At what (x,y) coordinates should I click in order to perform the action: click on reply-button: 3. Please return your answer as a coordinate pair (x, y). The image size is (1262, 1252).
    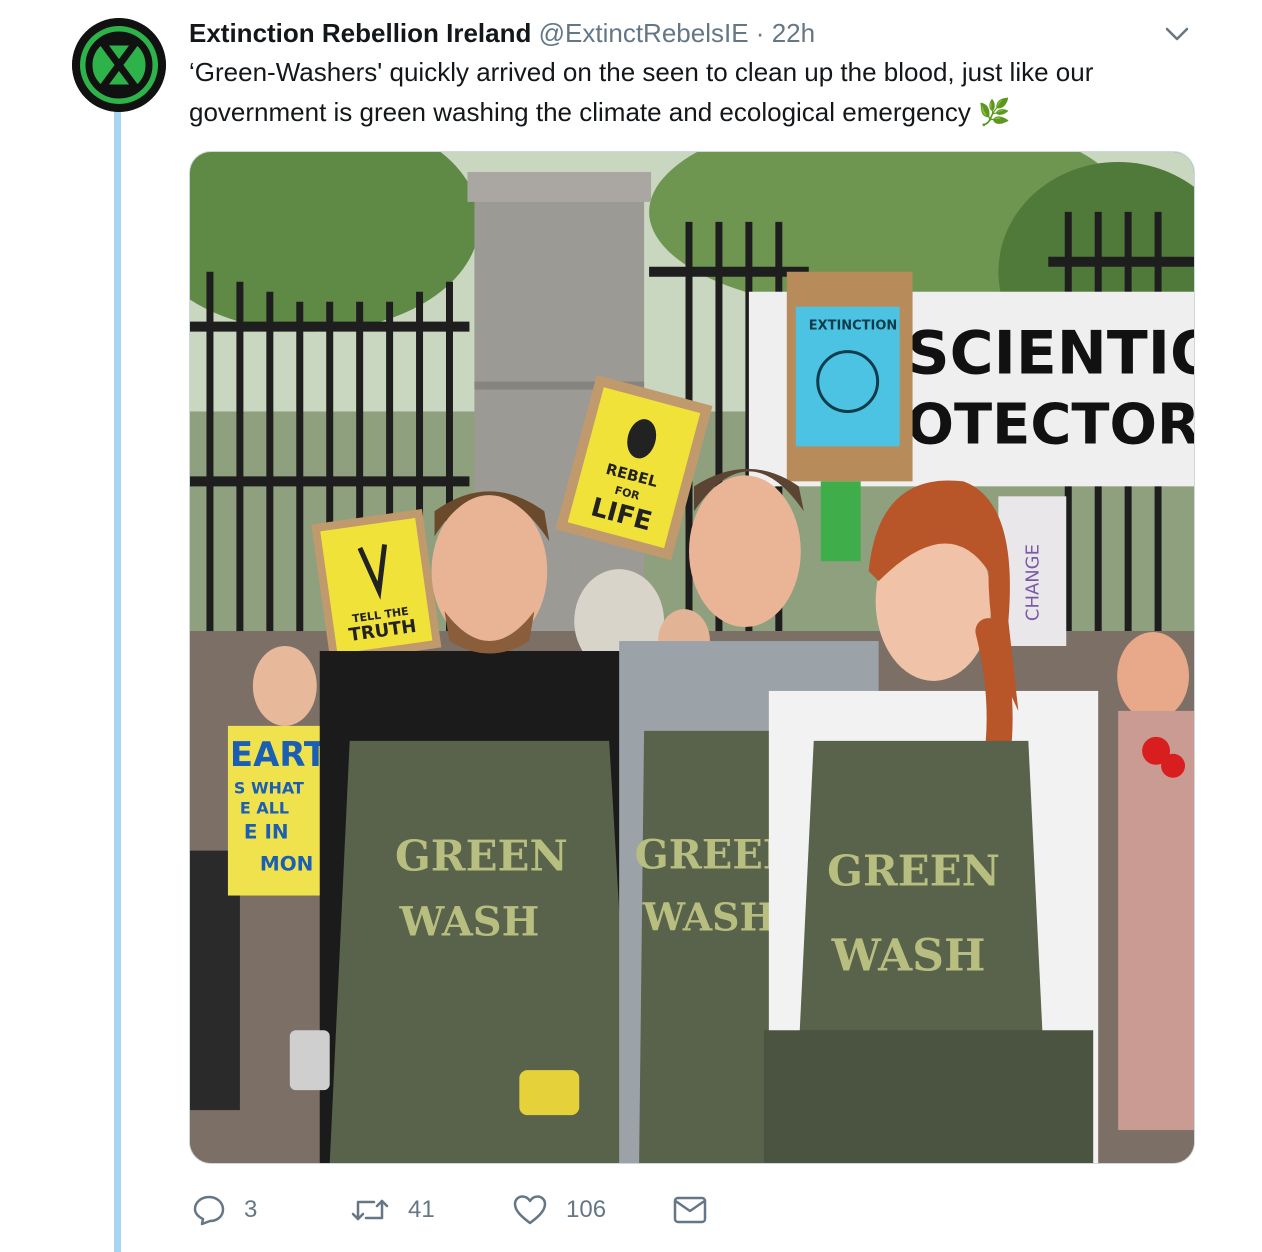
    Looking at the image, I should click on (224, 1210).